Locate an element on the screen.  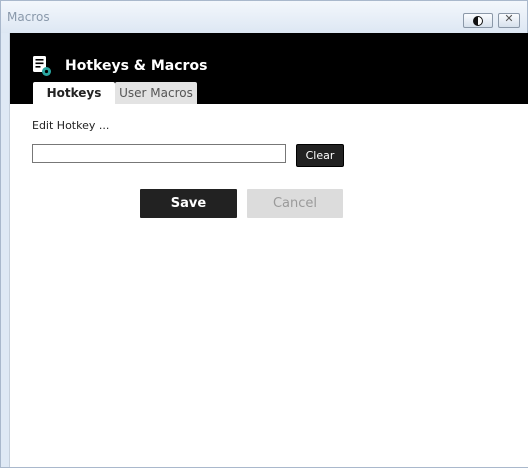
contrast-toggle-button is located at coordinates (478, 20).